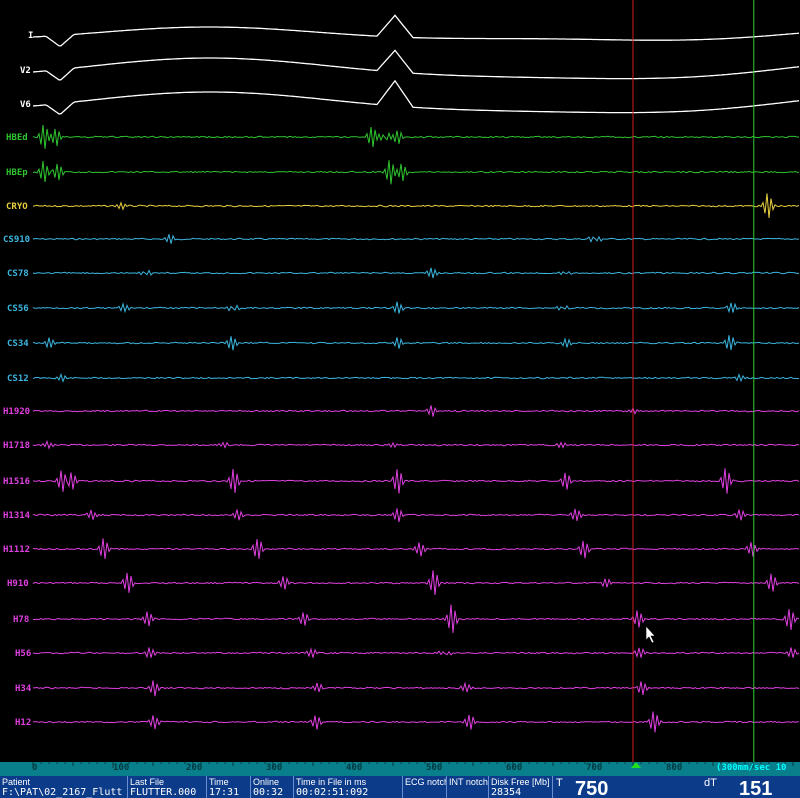 Image resolution: width=800 pixels, height=798 pixels. I want to click on tick-label-800: 800, so click(674, 768).